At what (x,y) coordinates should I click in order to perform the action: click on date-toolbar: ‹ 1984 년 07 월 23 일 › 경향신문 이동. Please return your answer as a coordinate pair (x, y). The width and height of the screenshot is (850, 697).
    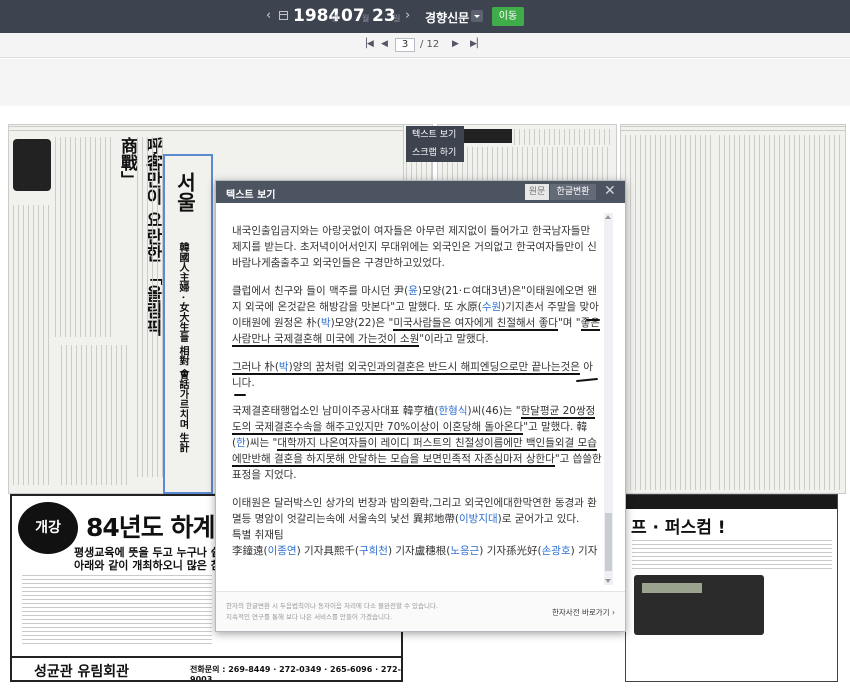
    Looking at the image, I should click on (425, 16).